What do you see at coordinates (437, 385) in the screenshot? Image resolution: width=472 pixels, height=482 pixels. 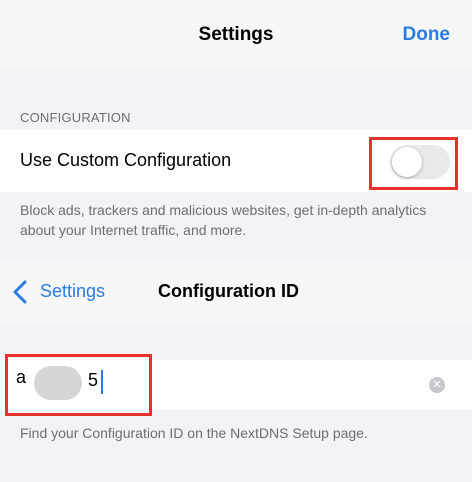 I see `clear-icon: ✕` at bounding box center [437, 385].